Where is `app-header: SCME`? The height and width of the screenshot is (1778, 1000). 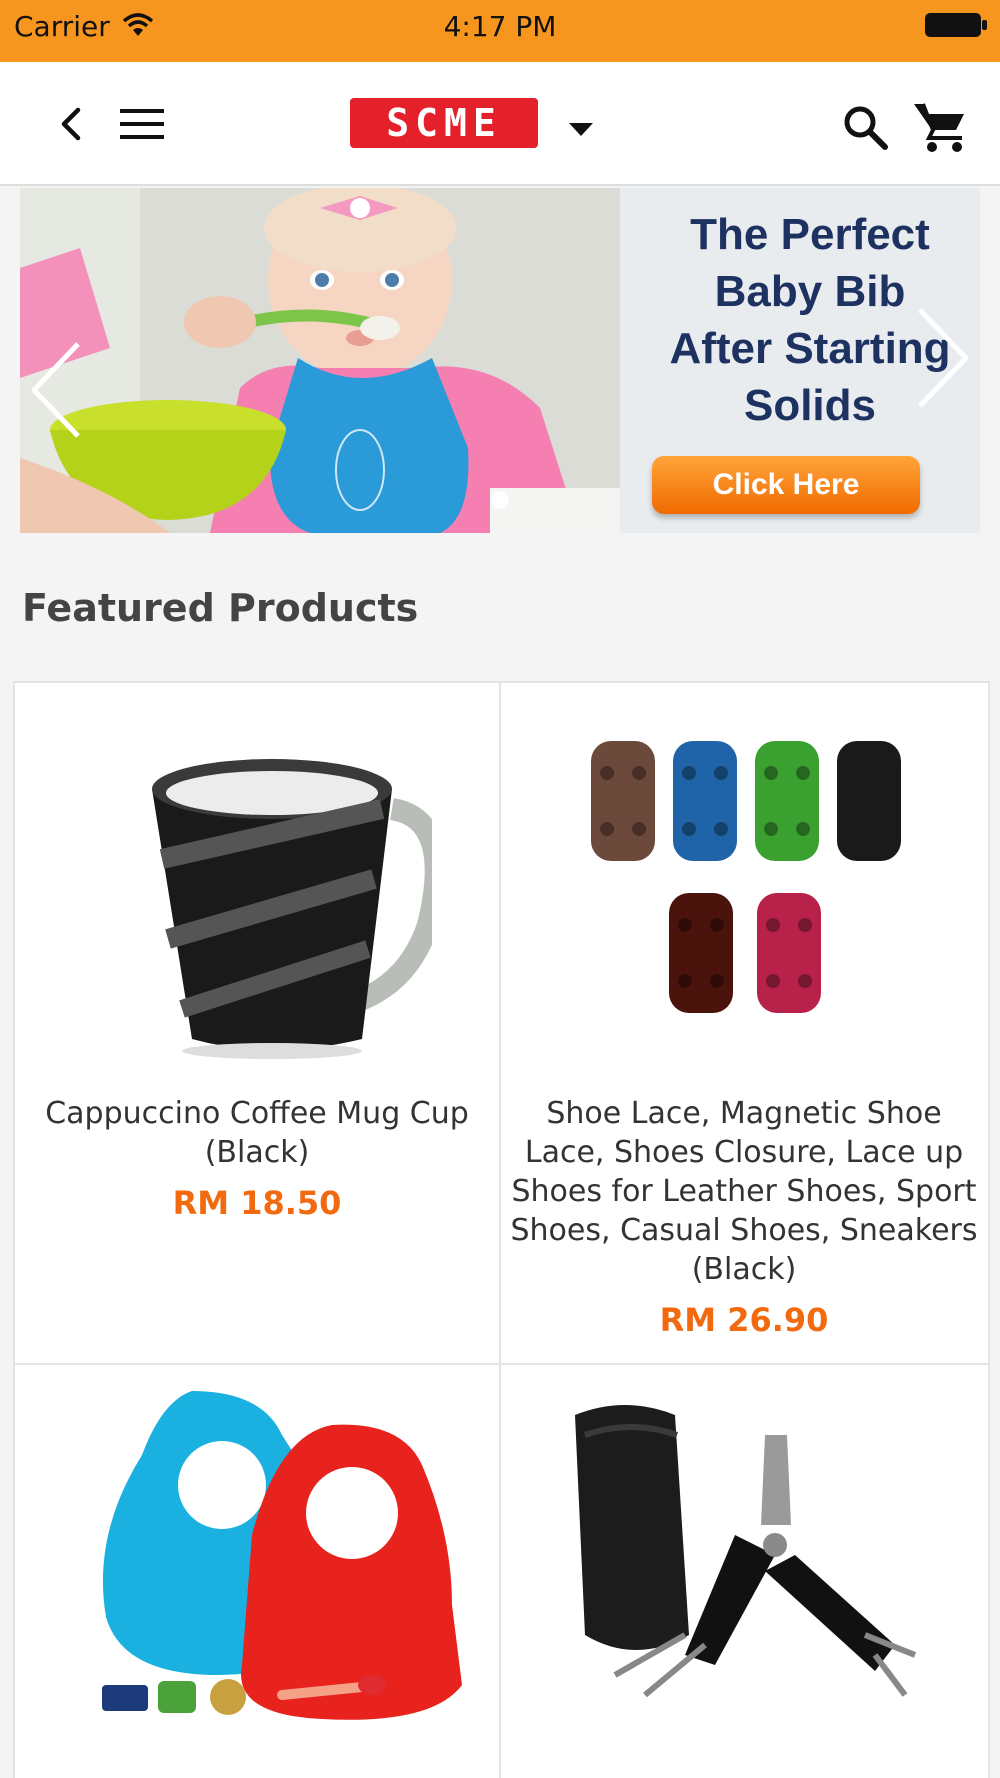 app-header: SCME is located at coordinates (500, 124).